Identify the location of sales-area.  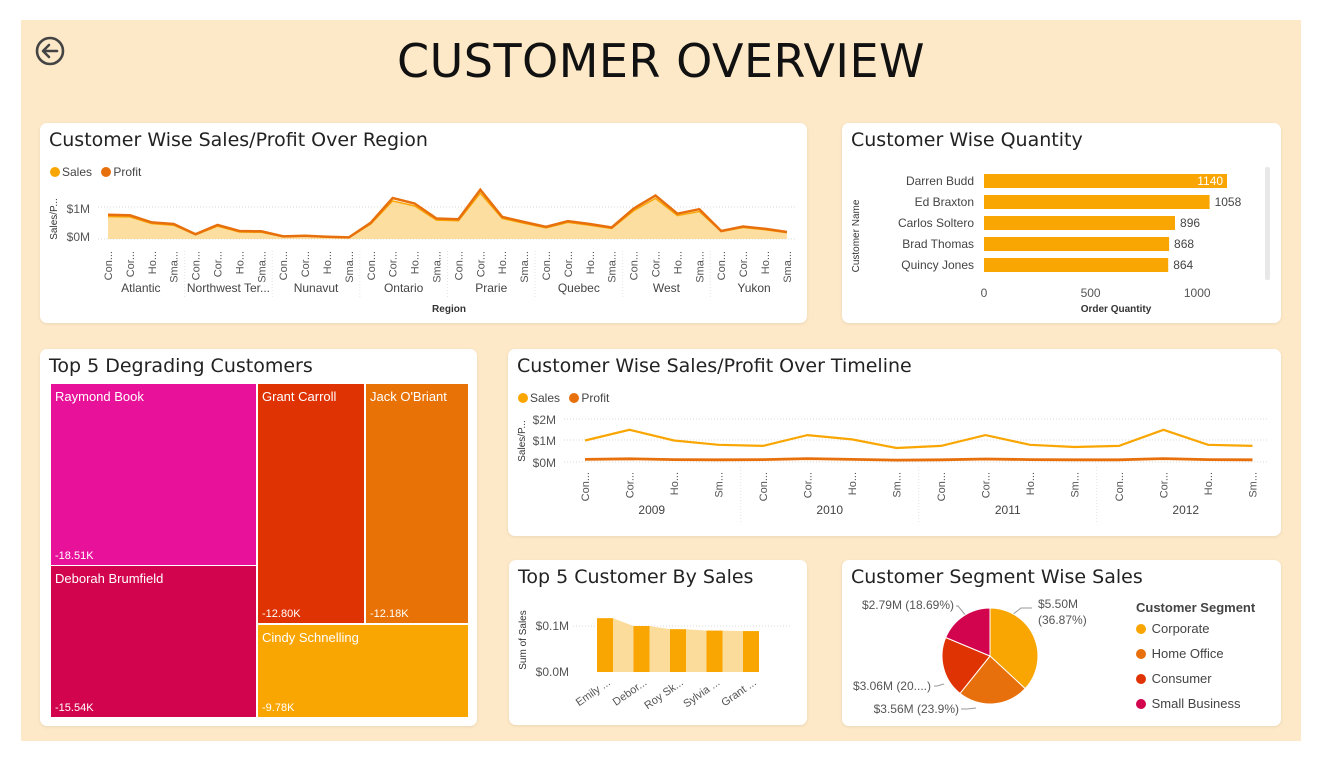
(447, 216).